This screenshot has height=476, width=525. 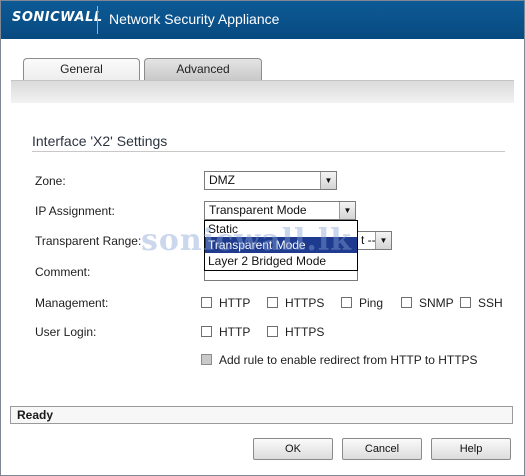 I want to click on user-login-https-label: HTTPS, so click(x=305, y=332).